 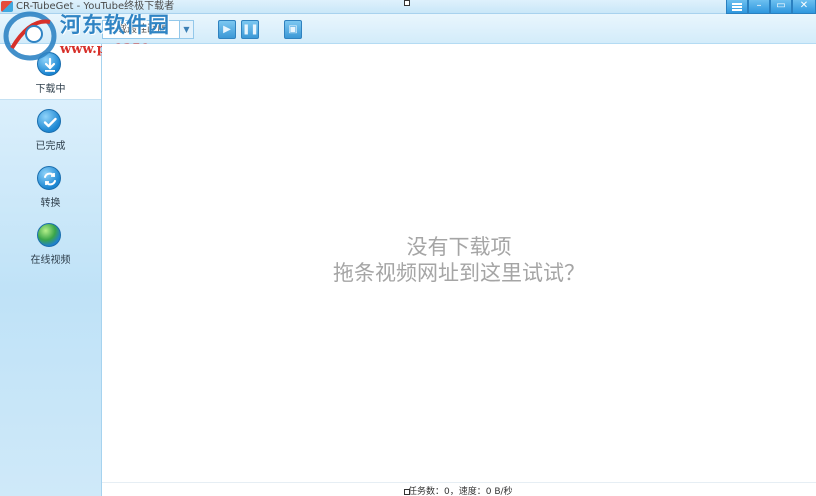 I want to click on minimize-icon: –, so click(x=759, y=5).